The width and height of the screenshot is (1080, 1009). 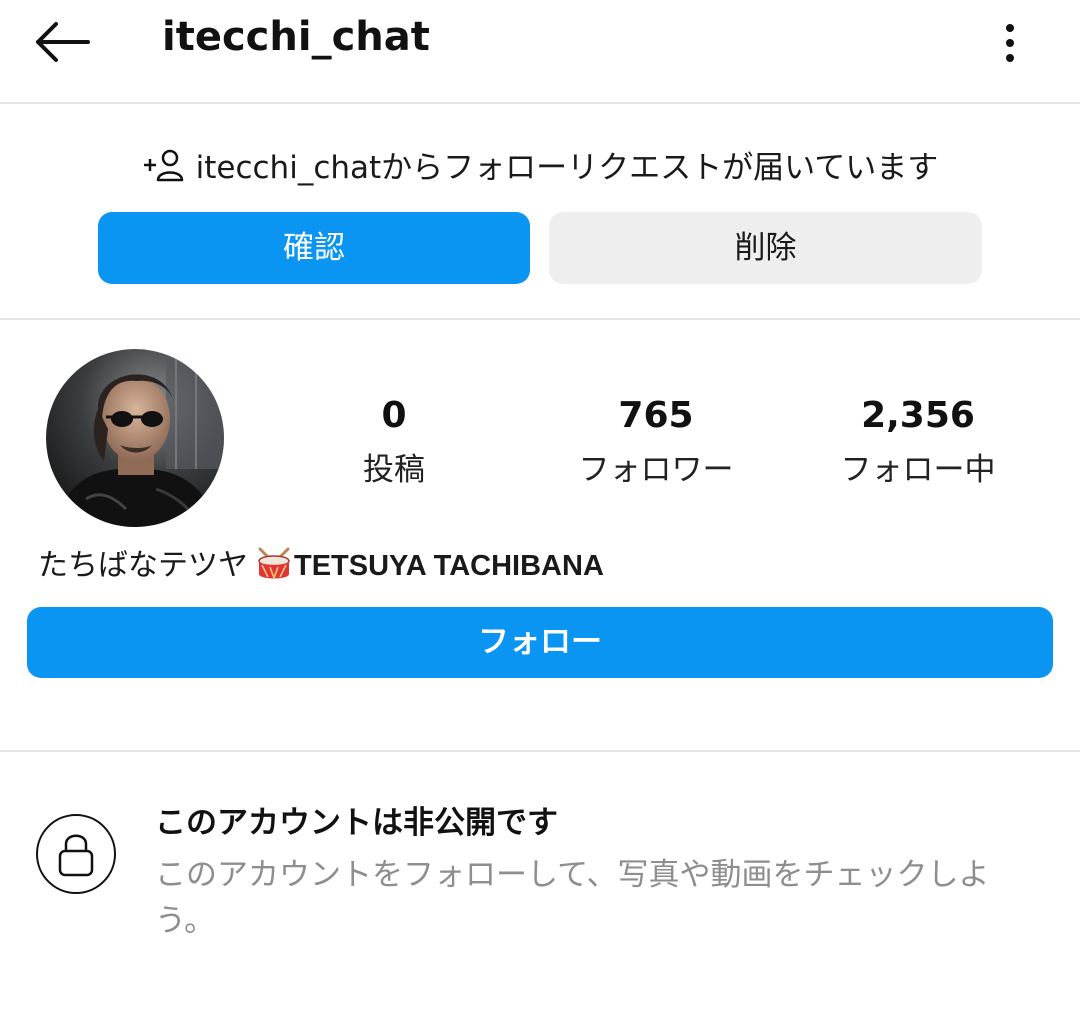 I want to click on followers-label: フォロワー, so click(x=656, y=470).